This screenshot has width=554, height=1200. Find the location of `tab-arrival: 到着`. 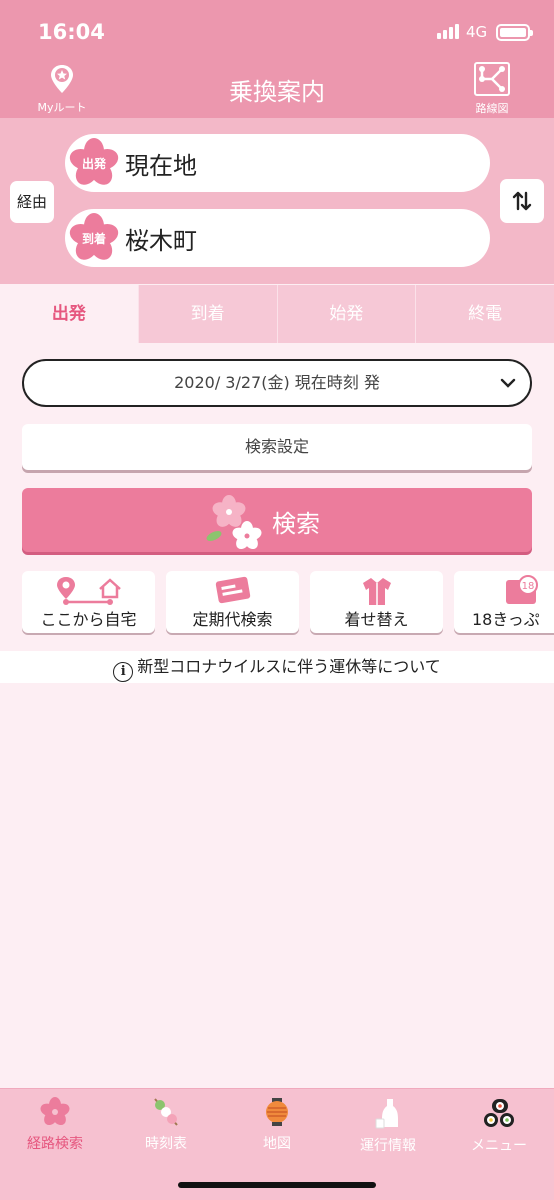

tab-arrival: 到着 is located at coordinates (207, 314).